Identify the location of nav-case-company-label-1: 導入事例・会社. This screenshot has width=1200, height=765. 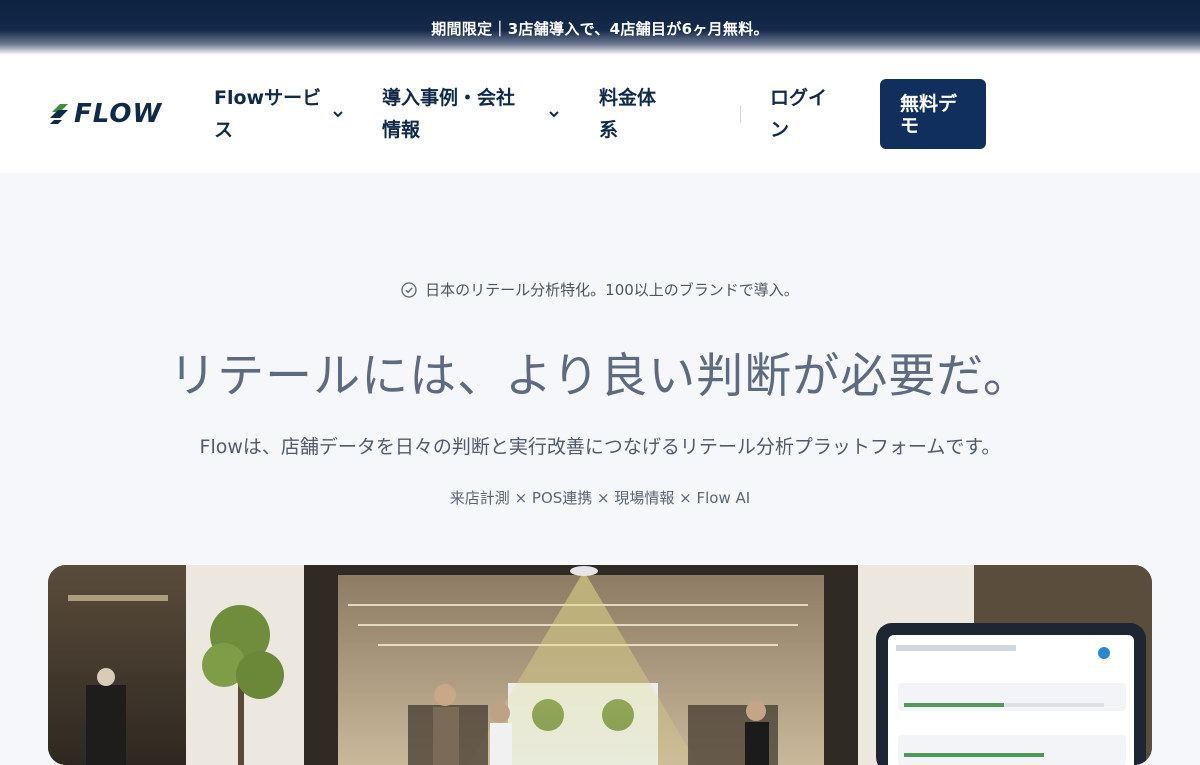
(449, 98).